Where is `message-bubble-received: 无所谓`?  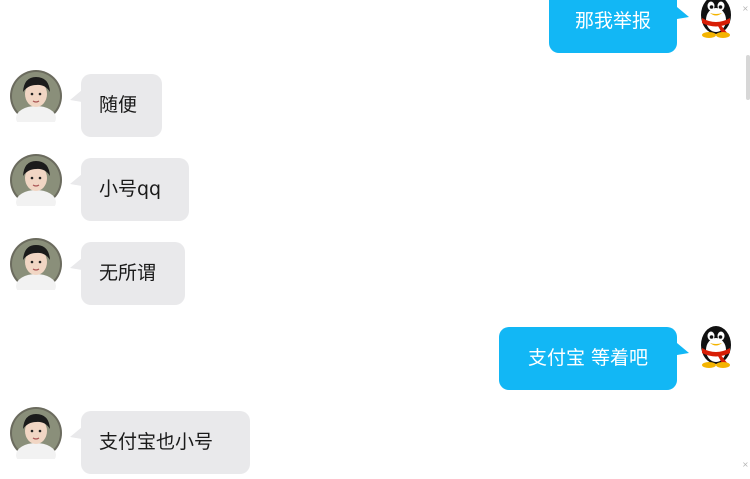 message-bubble-received: 无所谓 is located at coordinates (133, 273).